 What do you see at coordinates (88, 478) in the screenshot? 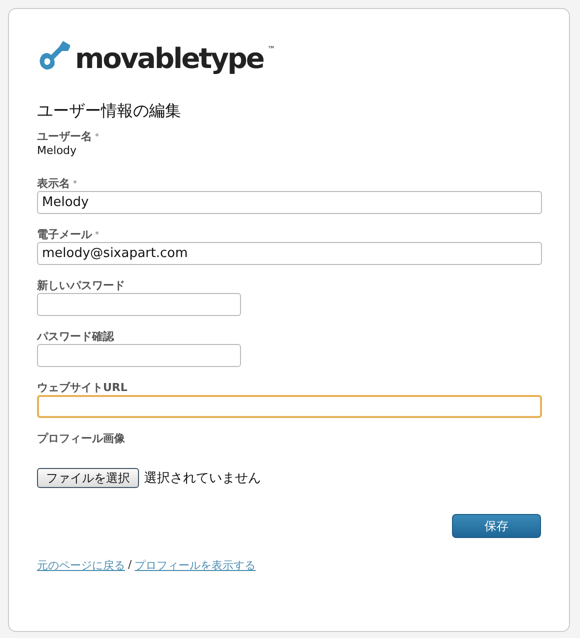
I see `choose-file-button: ファイルを選択` at bounding box center [88, 478].